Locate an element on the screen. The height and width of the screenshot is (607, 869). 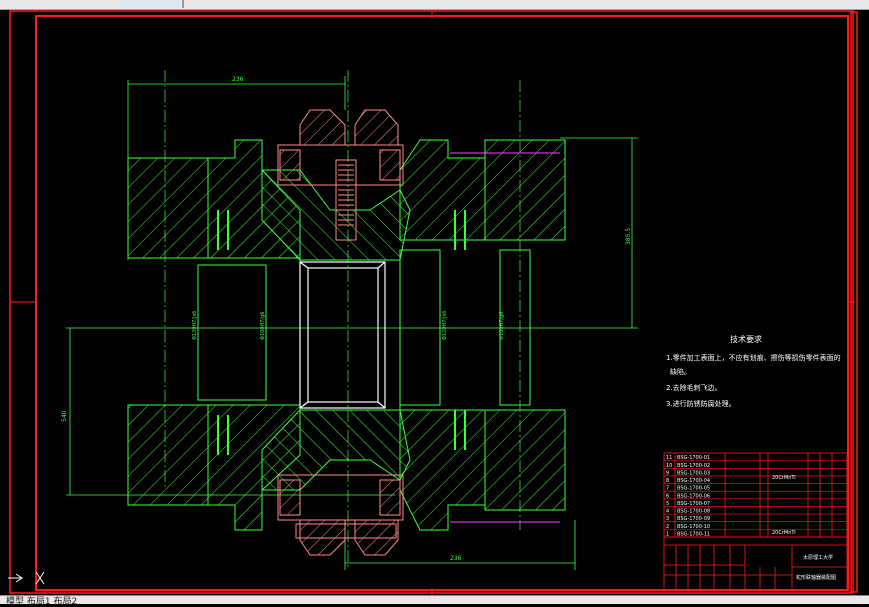
tech-req-line-4: 3.进行防锈防腐处理。 is located at coordinates (701, 403).